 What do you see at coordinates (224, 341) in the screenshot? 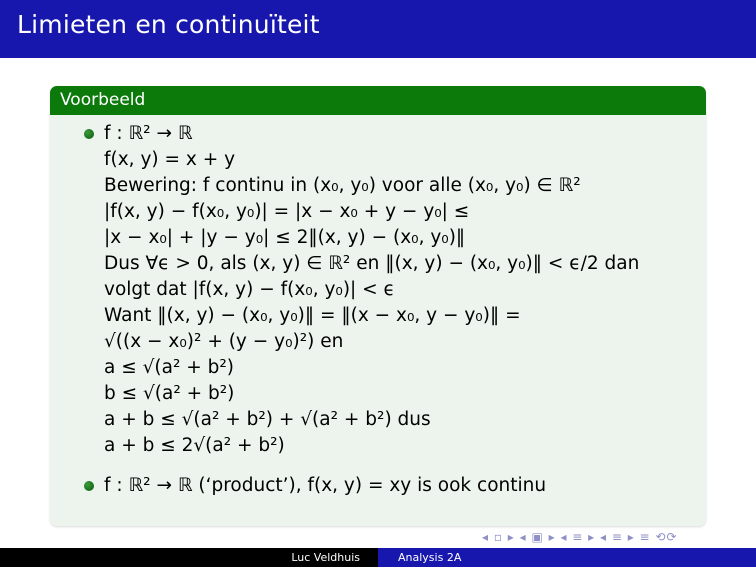
I see `math-line: √((x − x₀)² + (y − y₀)²) en` at bounding box center [224, 341].